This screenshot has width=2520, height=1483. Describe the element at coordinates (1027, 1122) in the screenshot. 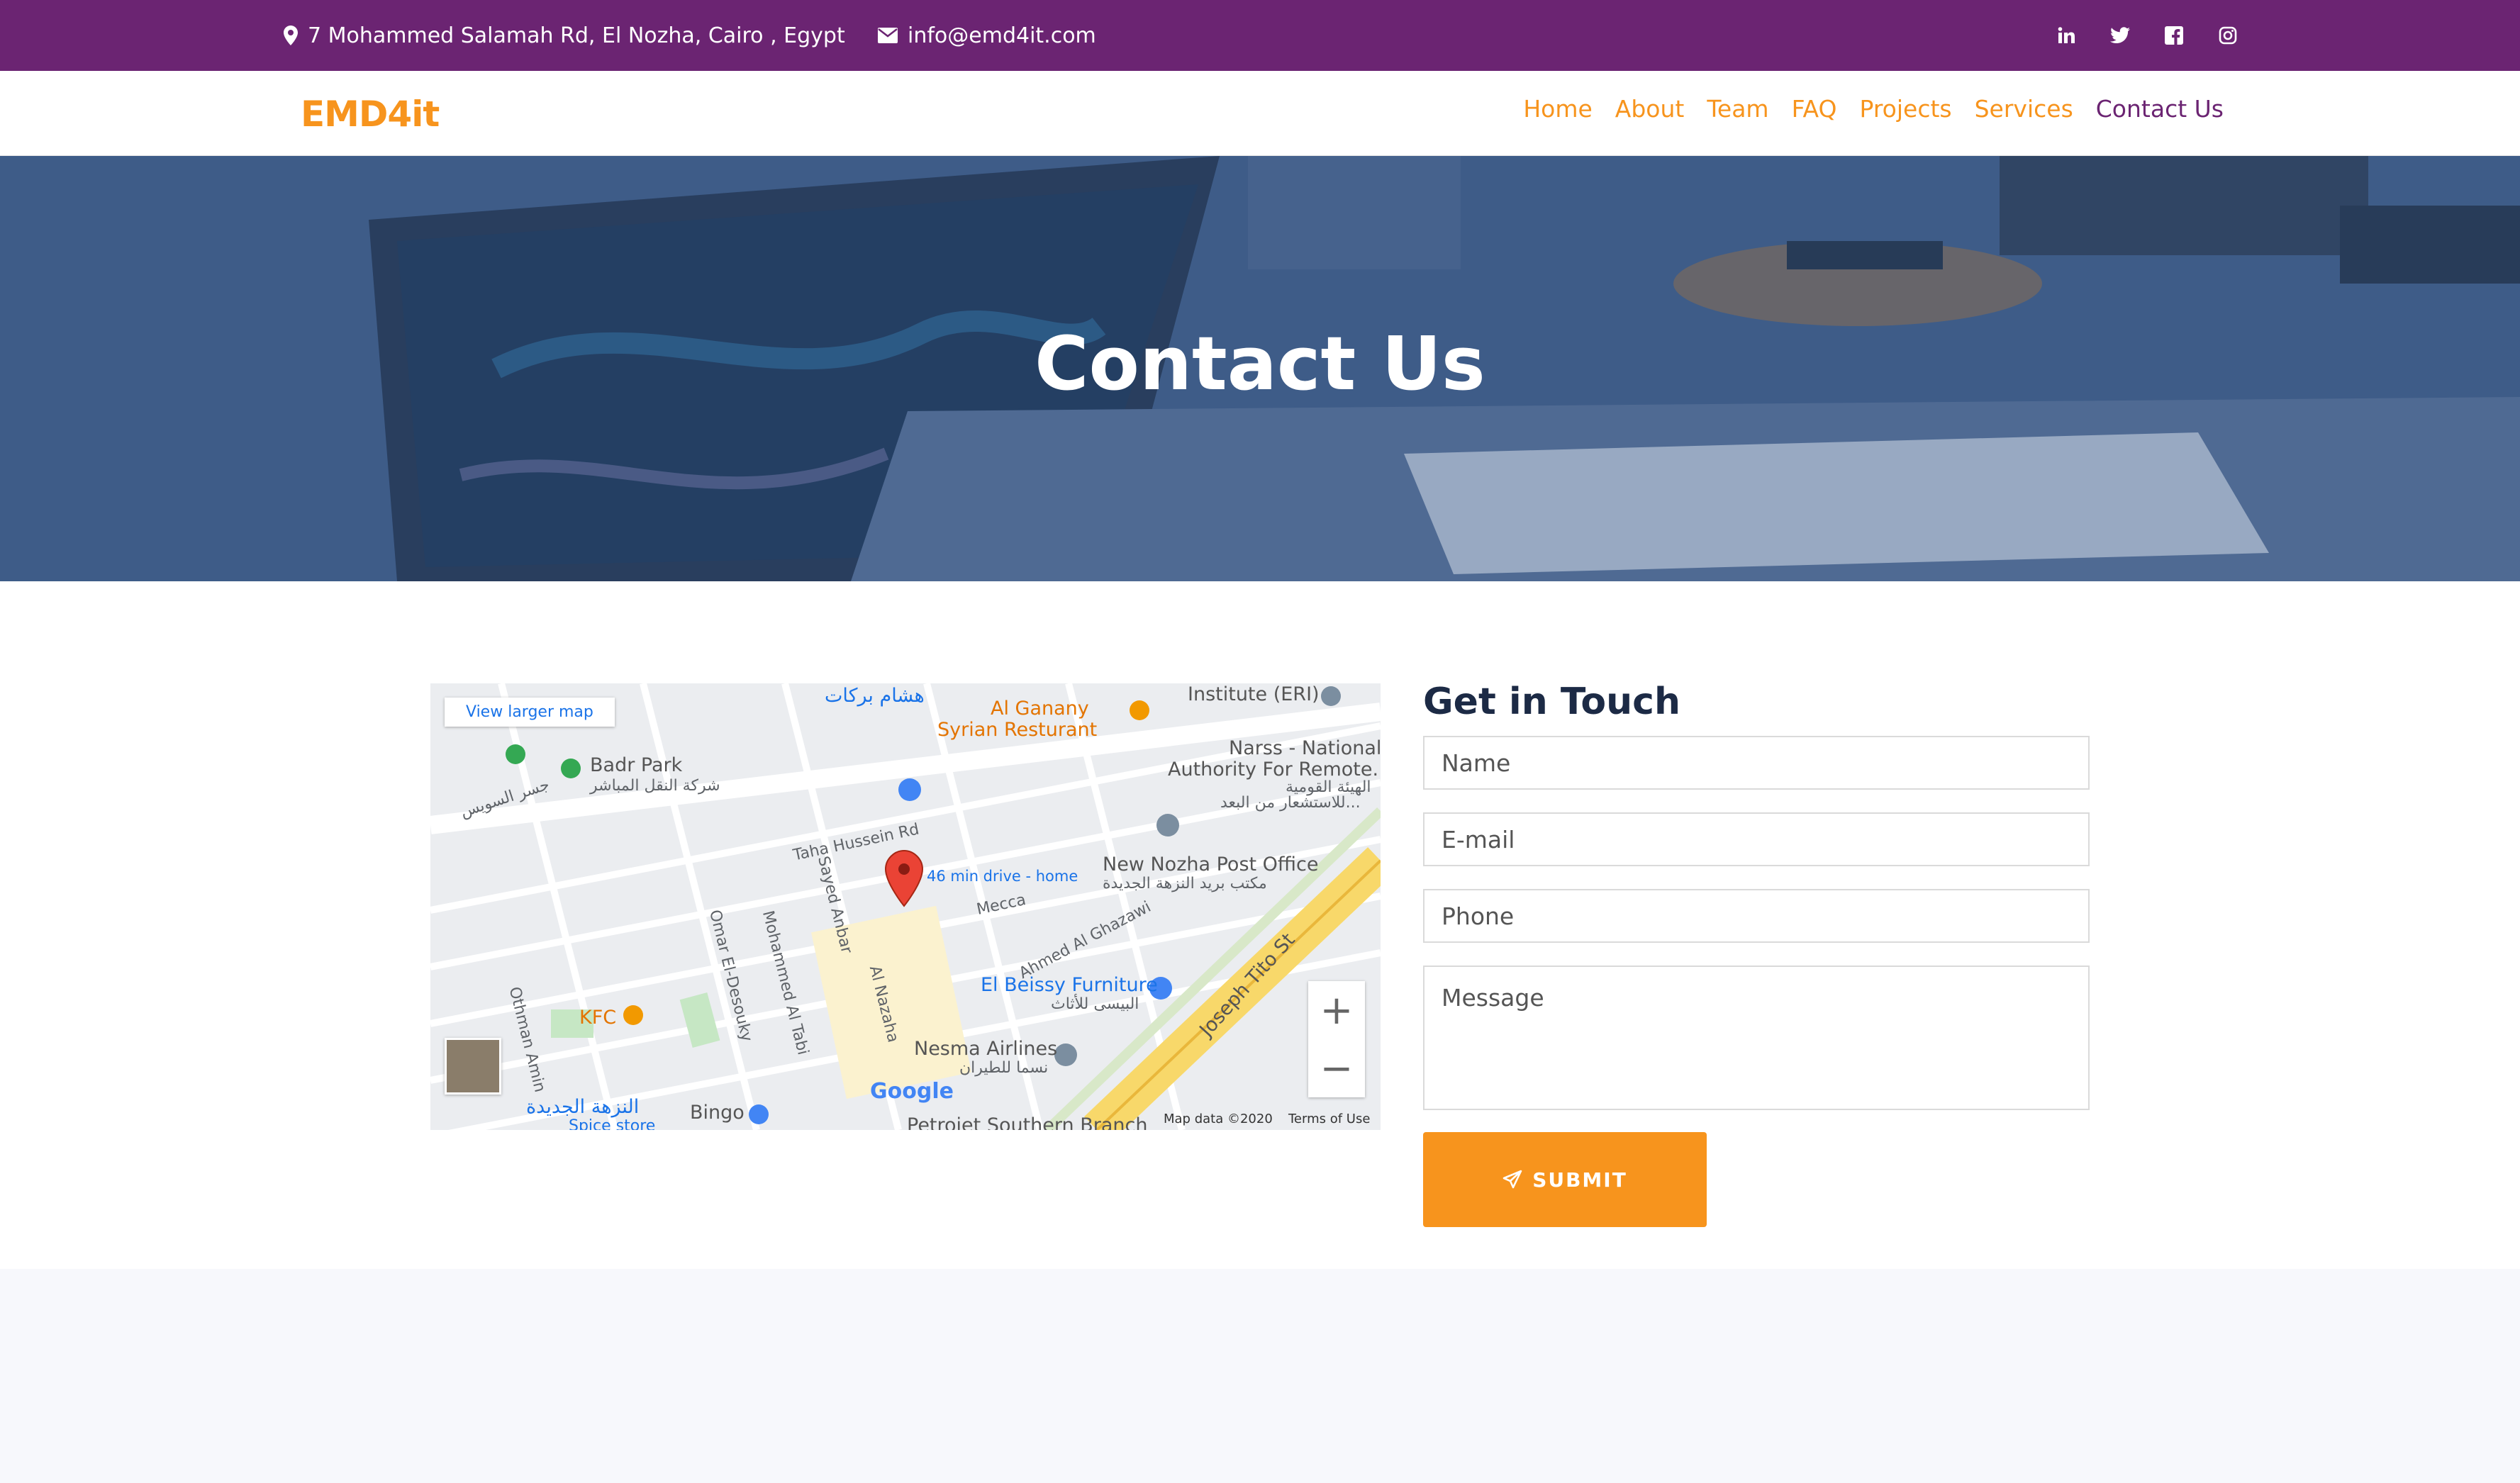

I see `map-label: Petrojet Southern Branch` at that location.